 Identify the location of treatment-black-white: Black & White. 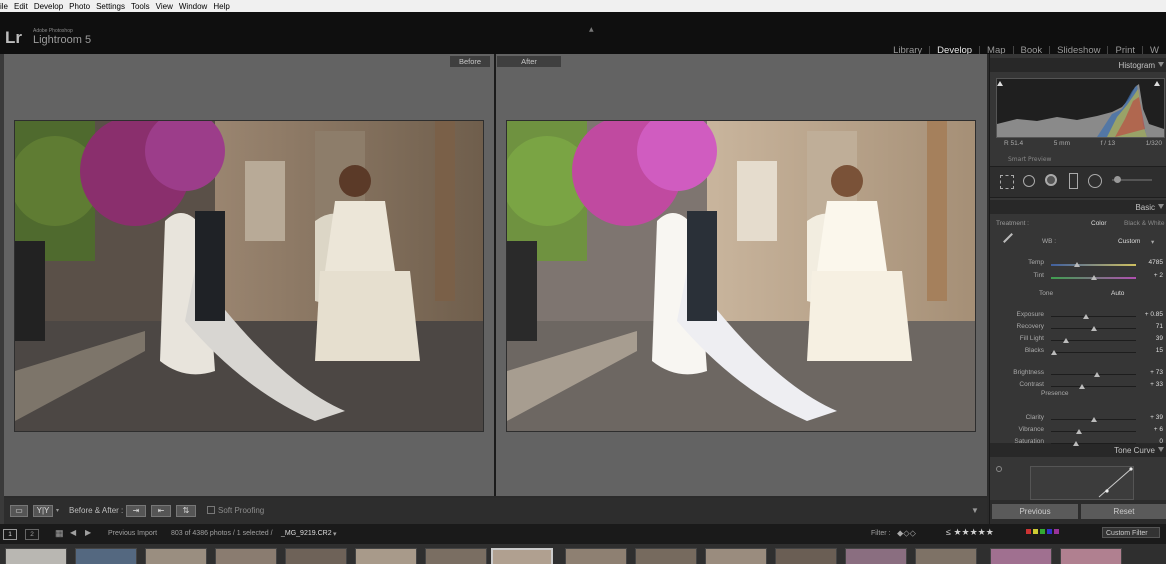
(1144, 223).